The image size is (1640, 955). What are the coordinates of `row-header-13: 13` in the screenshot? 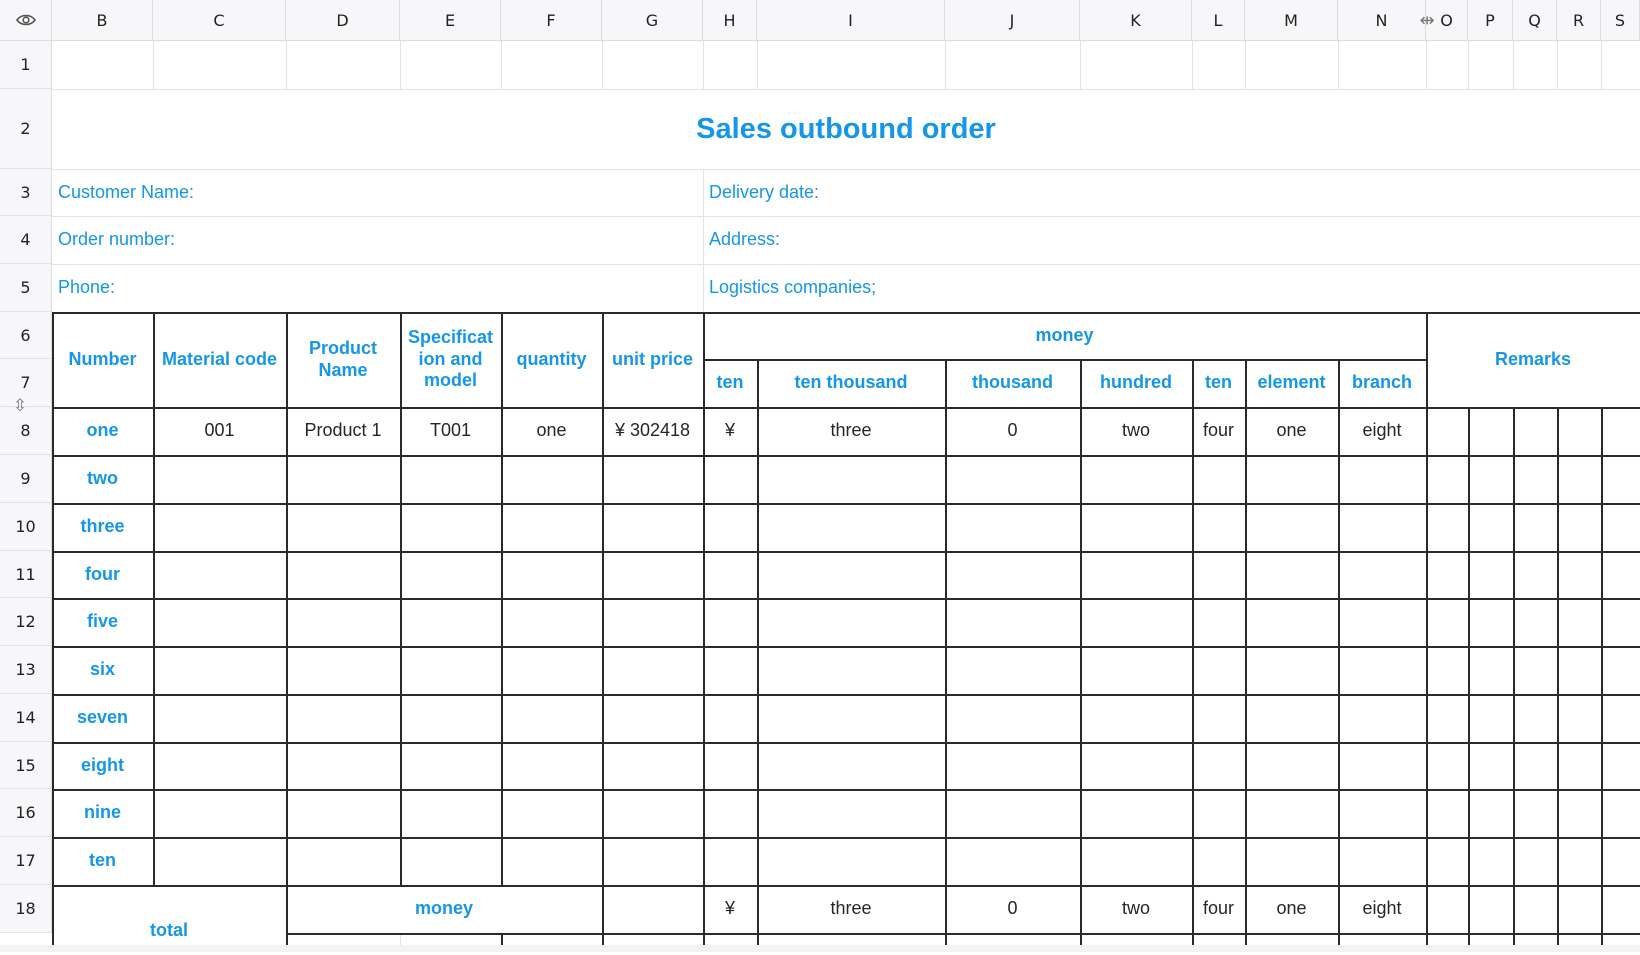 It's located at (26, 670).